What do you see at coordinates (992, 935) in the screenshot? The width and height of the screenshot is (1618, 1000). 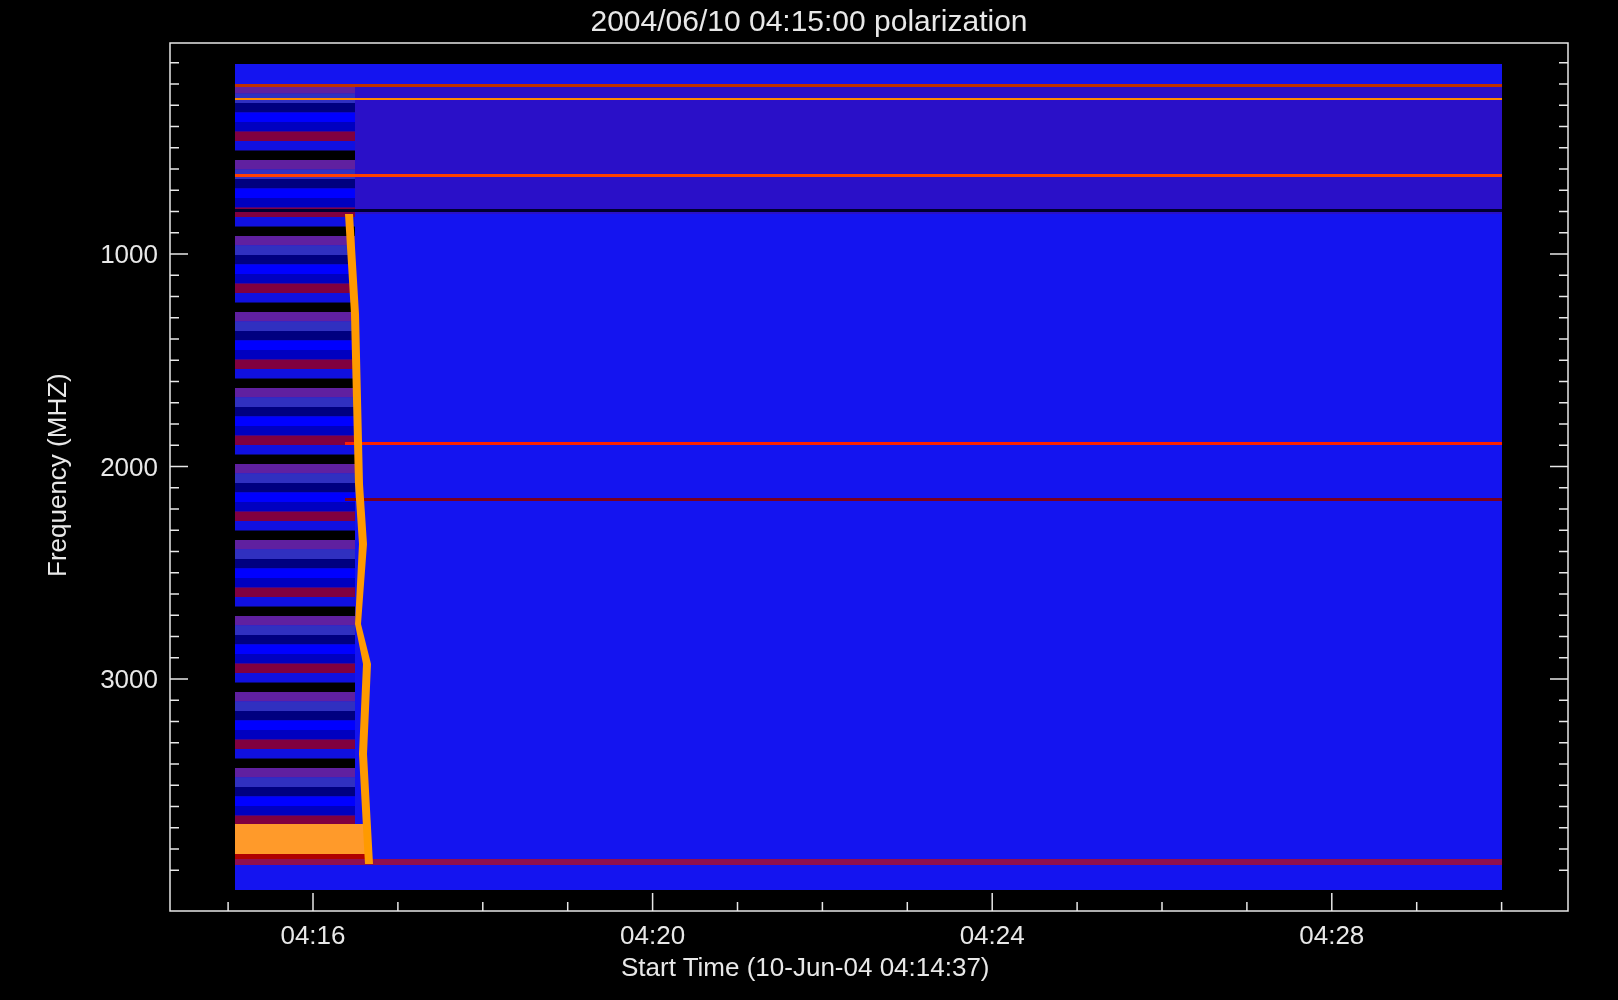 I see `x-tick-label: 04:24` at bounding box center [992, 935].